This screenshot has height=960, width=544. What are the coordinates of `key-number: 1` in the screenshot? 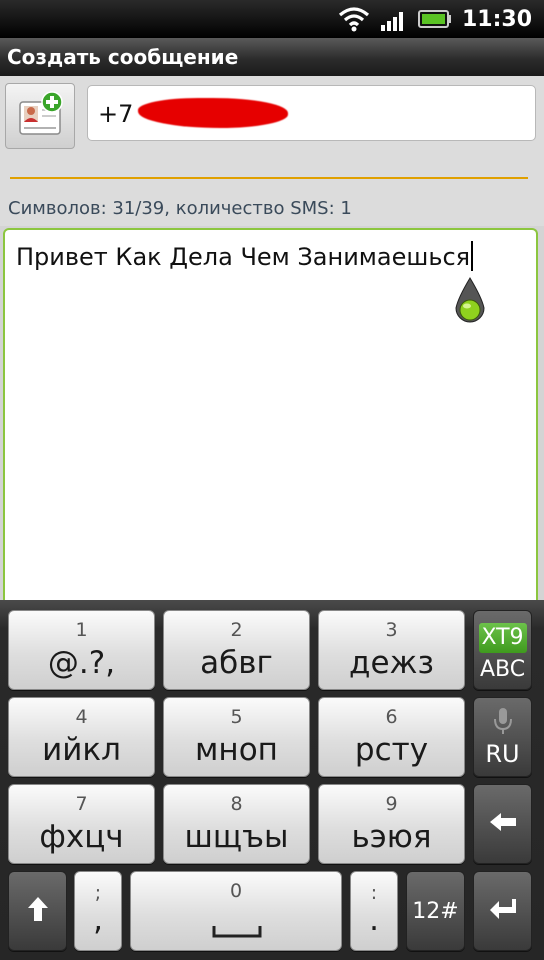 It's located at (81, 630).